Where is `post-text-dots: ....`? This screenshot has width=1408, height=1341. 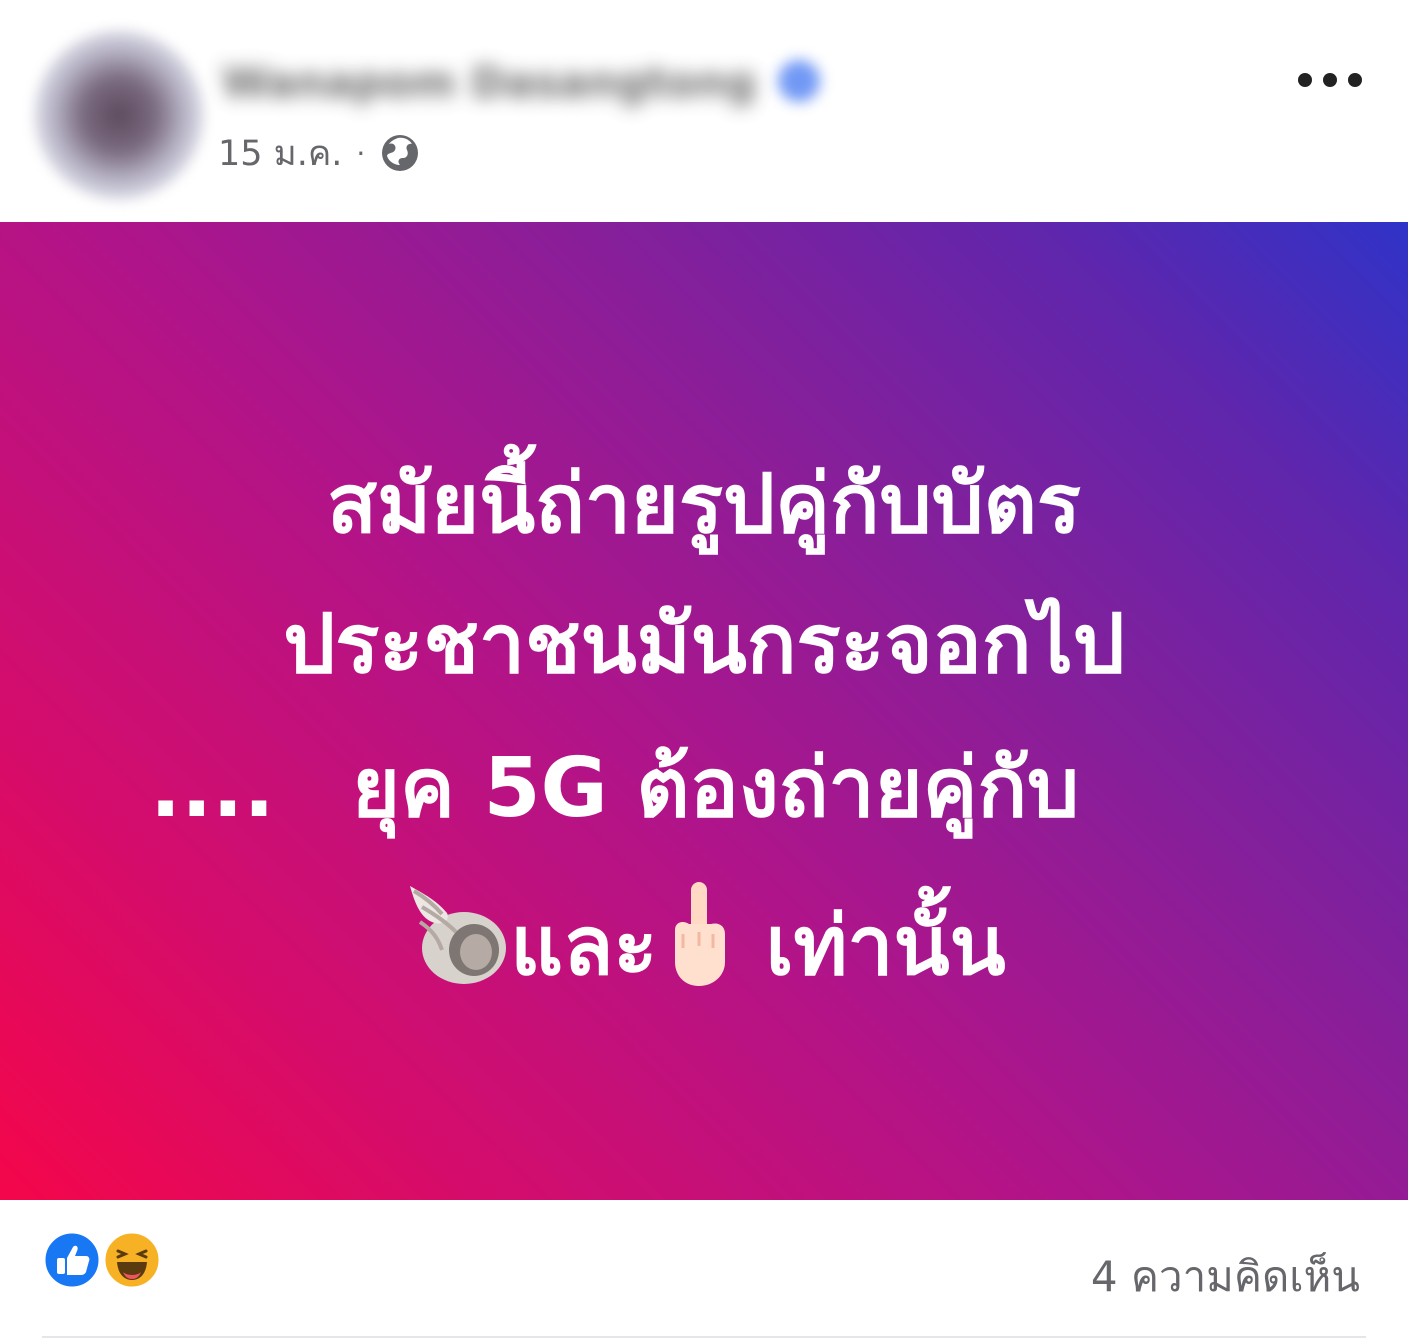 post-text-dots: .... is located at coordinates (212, 788).